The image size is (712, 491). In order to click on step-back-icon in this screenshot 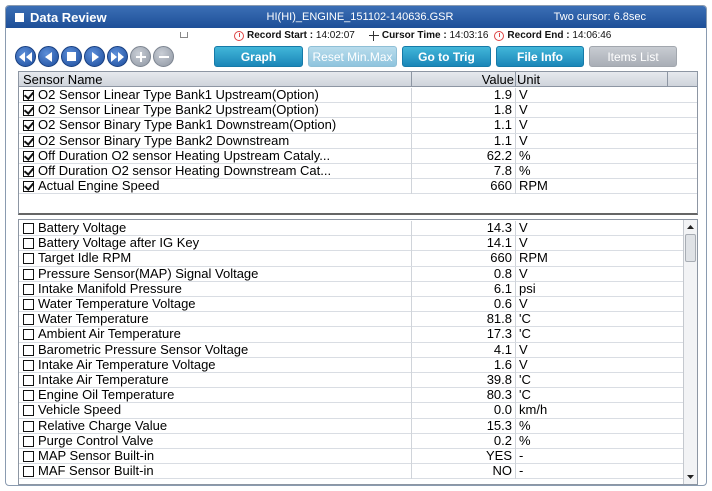, I will do `click(48, 56)`.